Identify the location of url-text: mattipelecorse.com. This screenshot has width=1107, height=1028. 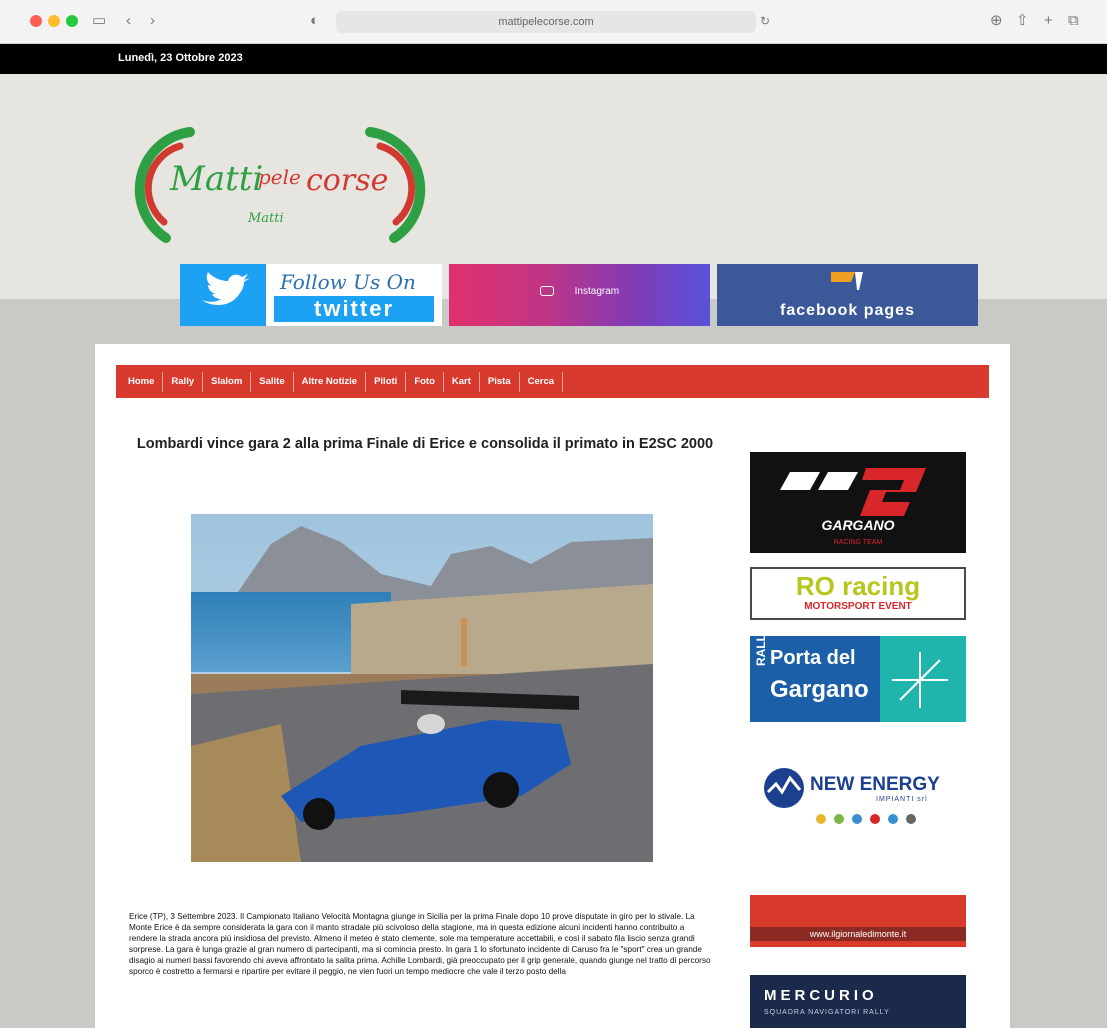
(546, 22).